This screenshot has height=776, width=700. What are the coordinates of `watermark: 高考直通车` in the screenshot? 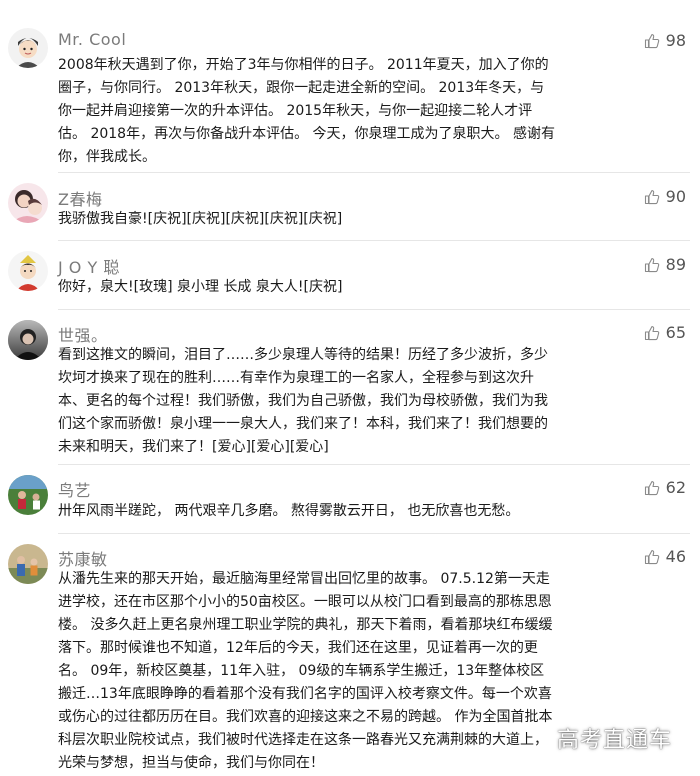 It's located at (614, 740).